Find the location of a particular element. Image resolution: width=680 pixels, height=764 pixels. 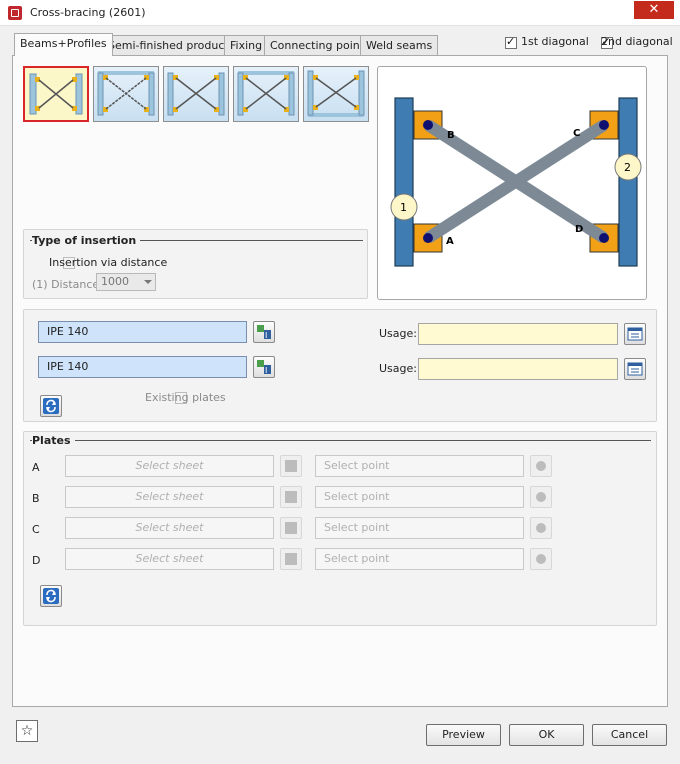

plate-b-point-input: Select point is located at coordinates (419, 497).